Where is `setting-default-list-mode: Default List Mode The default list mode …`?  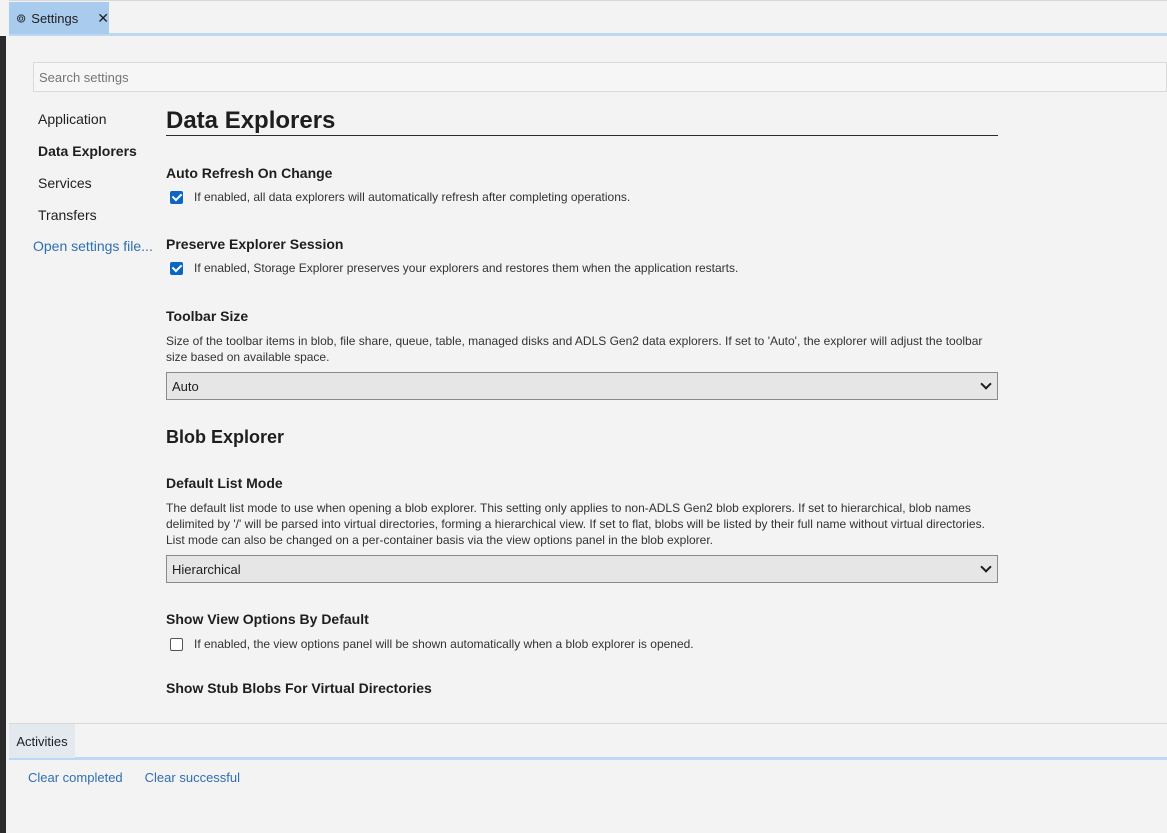 setting-default-list-mode: Default List Mode The default list mode … is located at coordinates (582, 529).